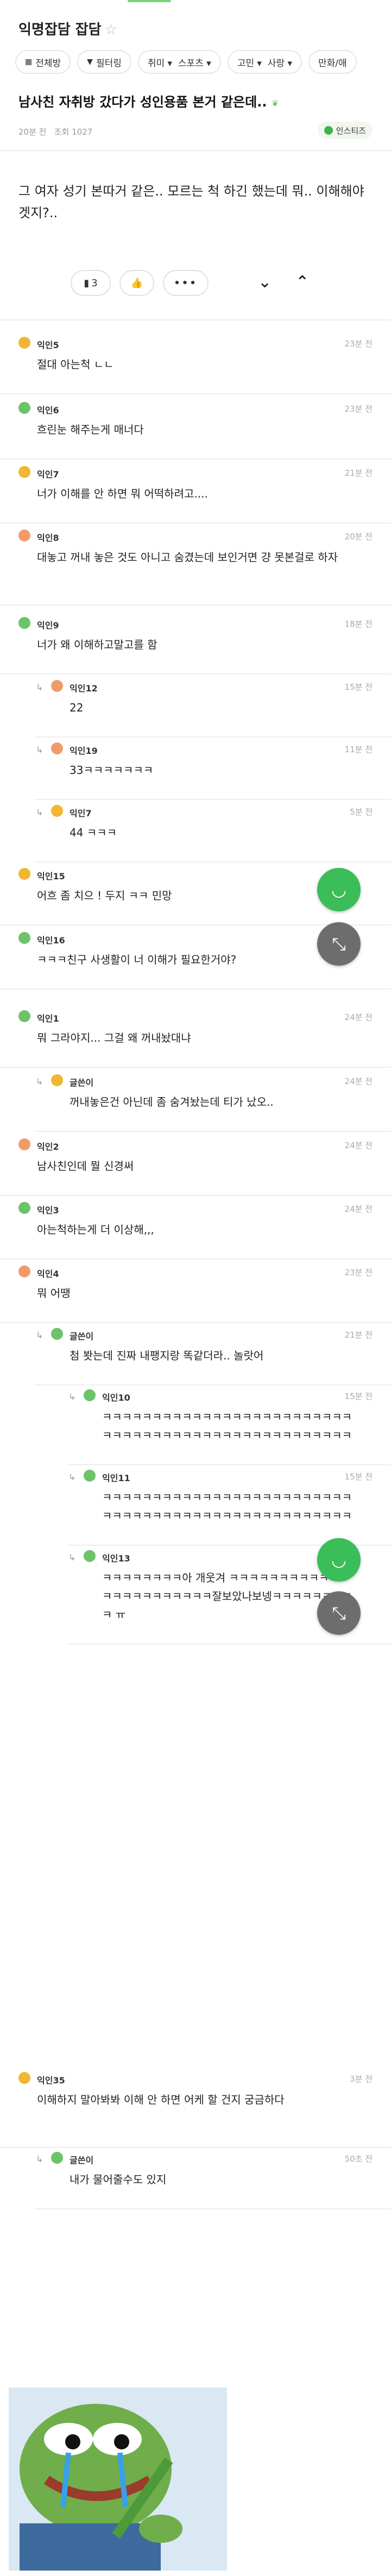  Describe the element at coordinates (104, 896) in the screenshot. I see `comment-text: 어흐 좀 치으 ! 두지 ㅋㅋ 민망` at that location.